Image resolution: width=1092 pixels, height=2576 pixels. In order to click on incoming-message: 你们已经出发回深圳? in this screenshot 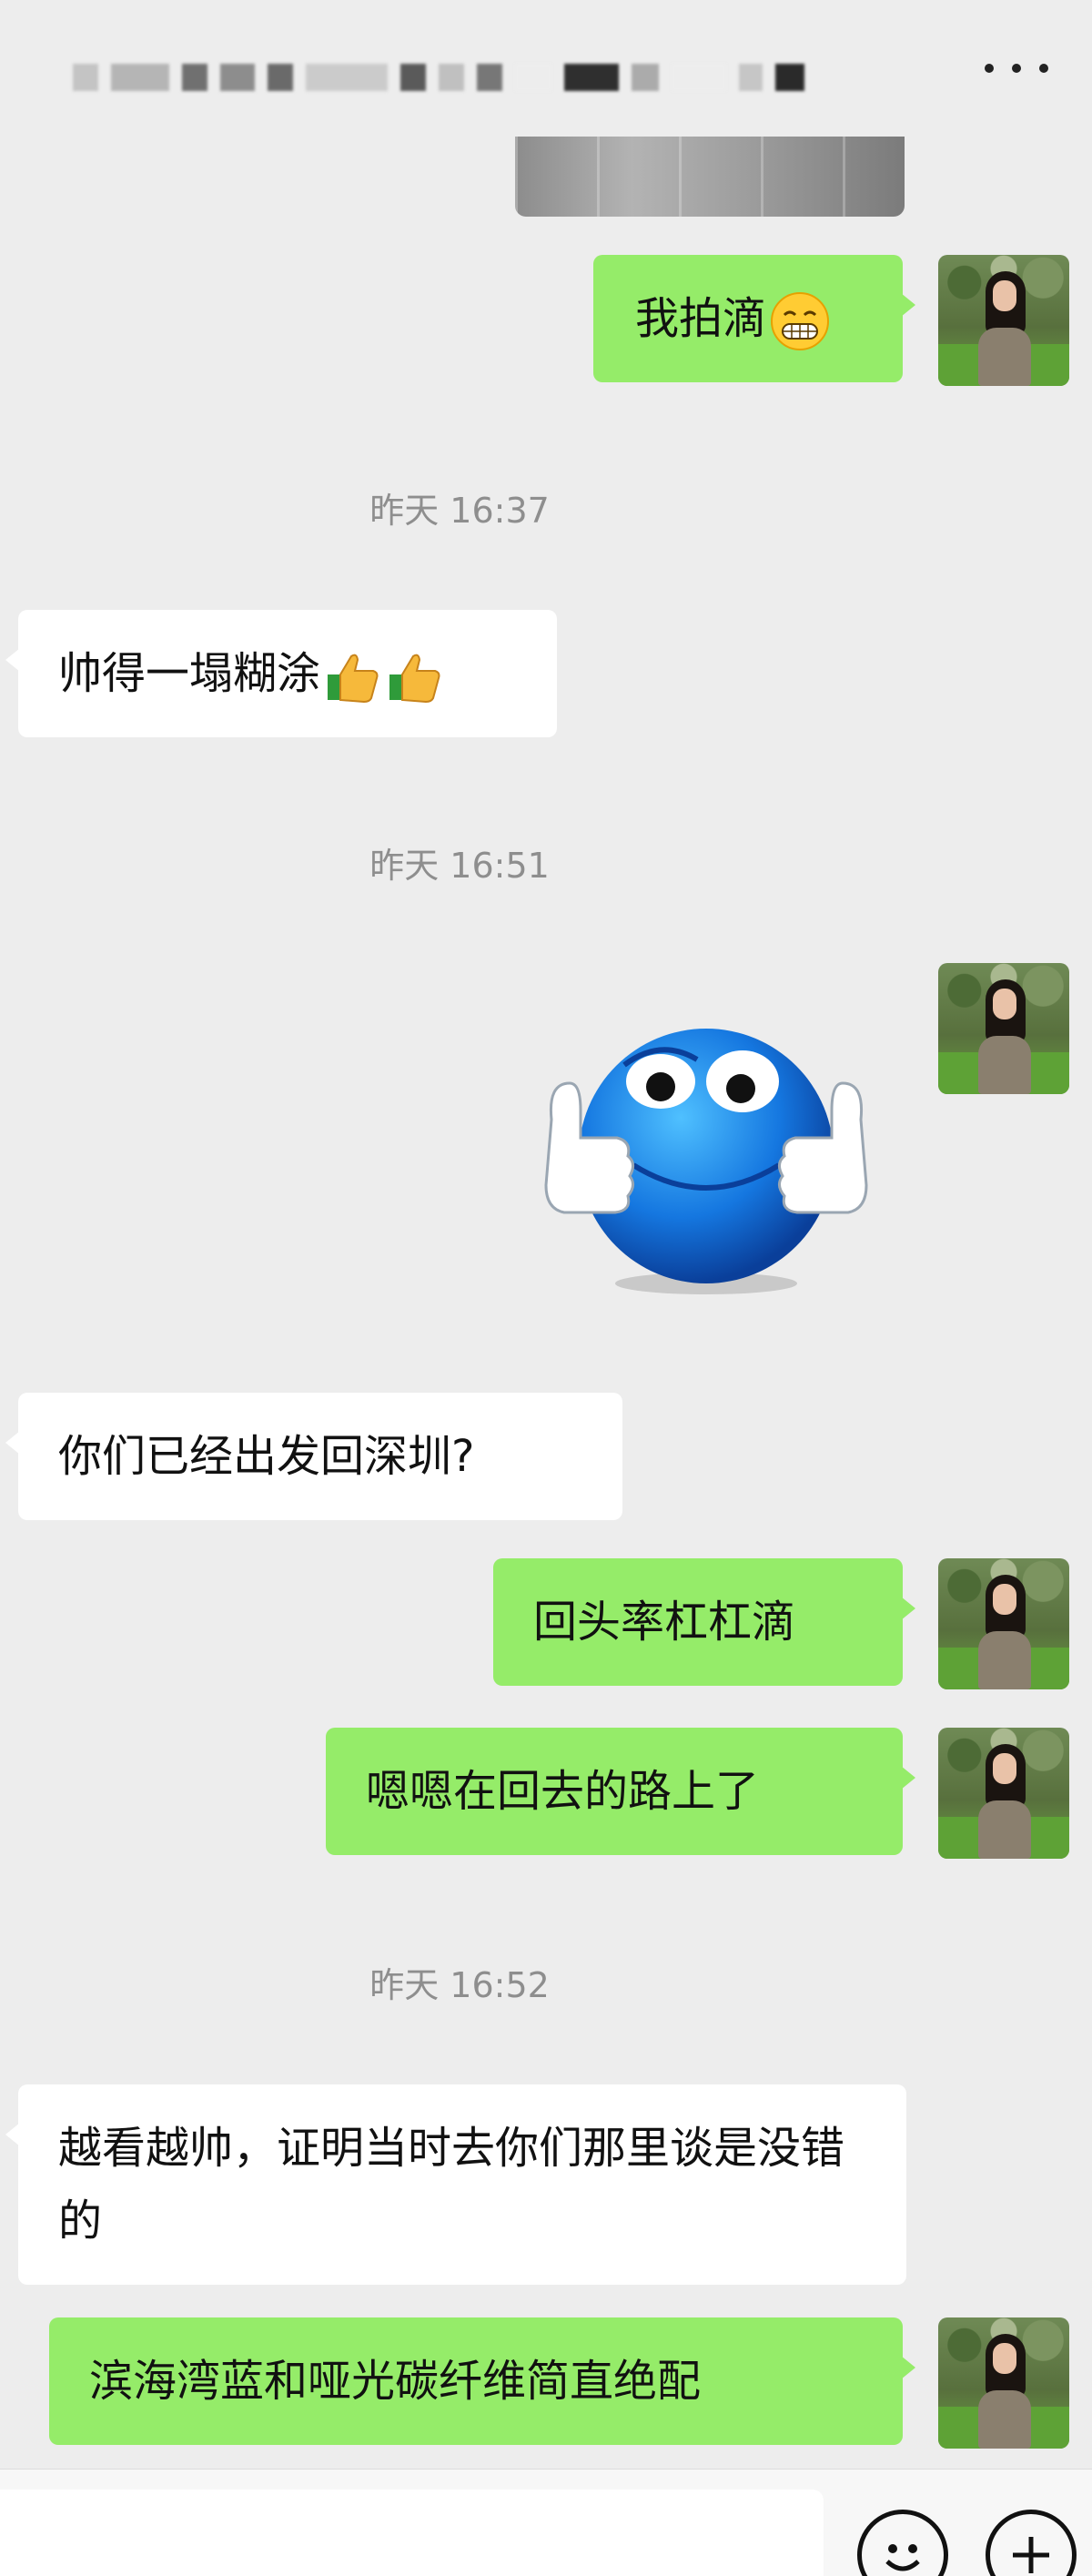, I will do `click(314, 1456)`.